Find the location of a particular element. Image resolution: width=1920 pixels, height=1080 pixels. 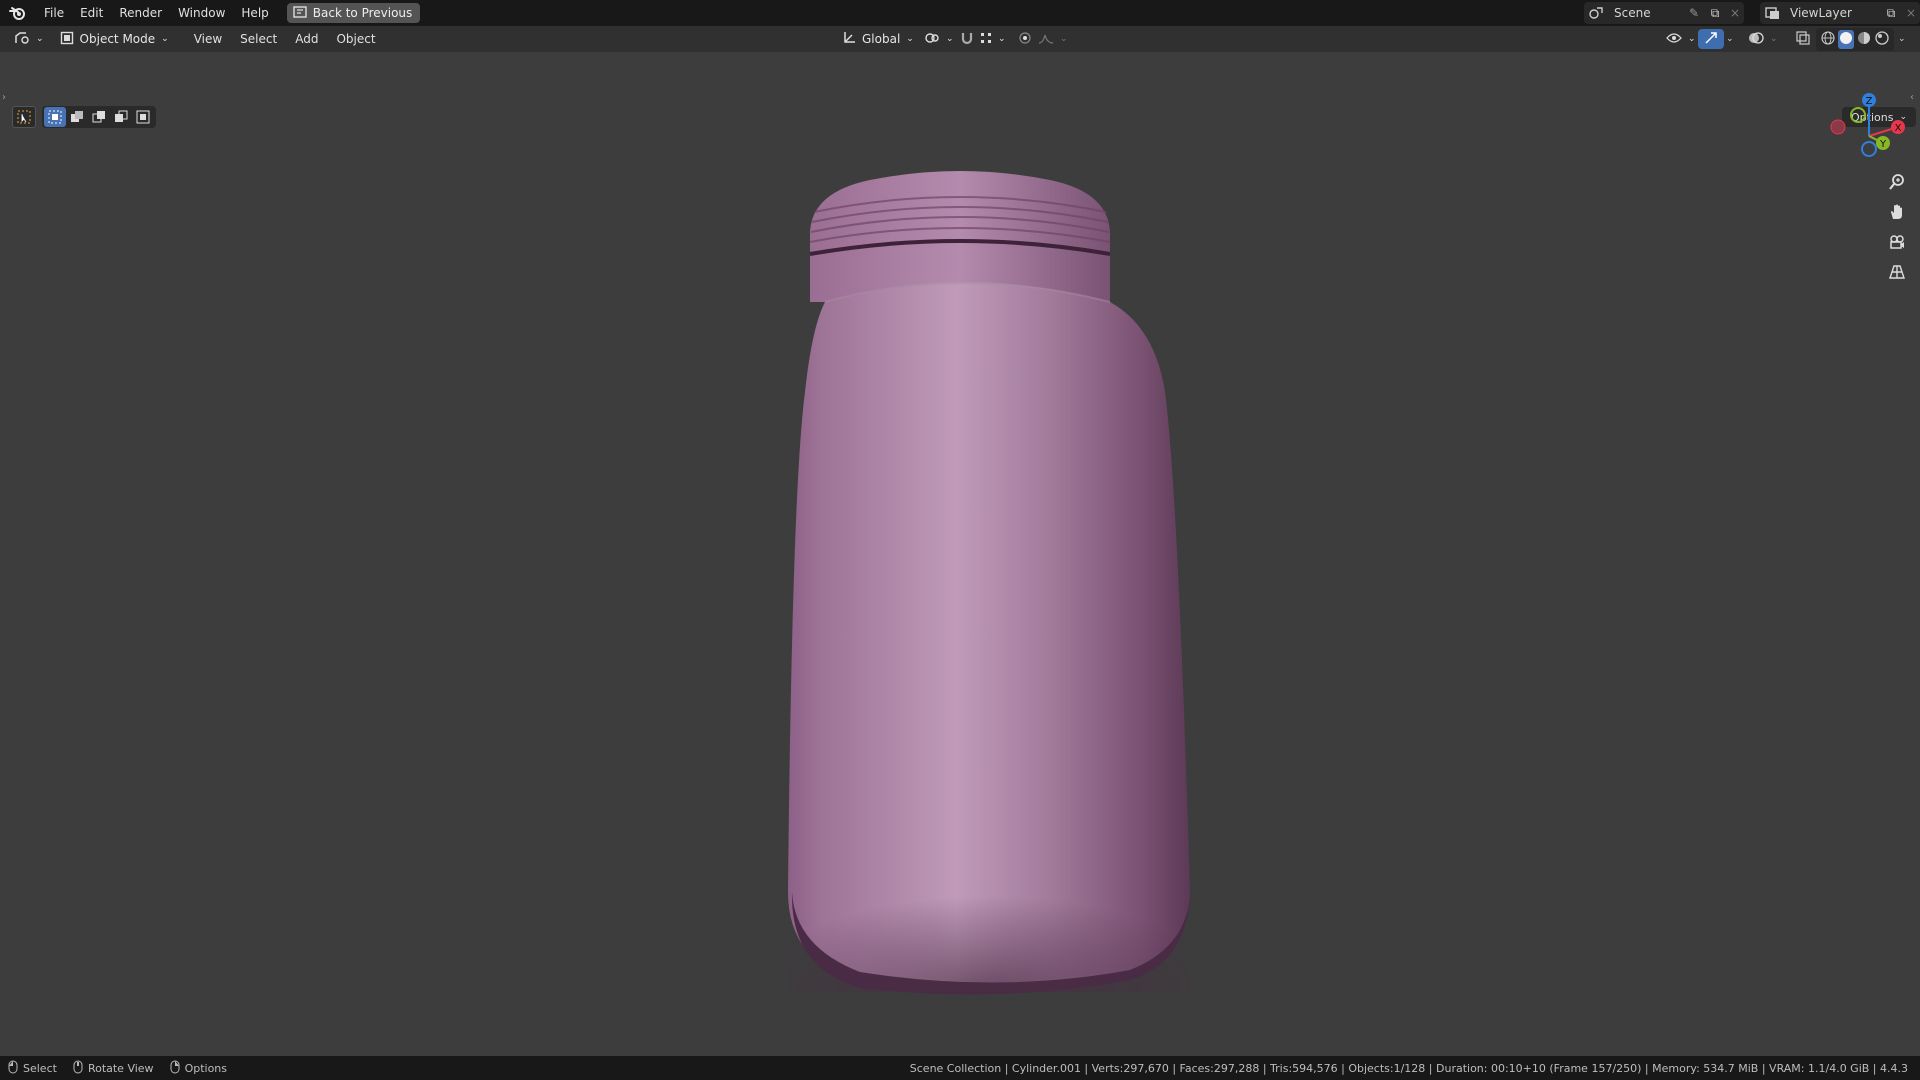

mode-dropdown: Object Mode ⌄ is located at coordinates (114, 39).